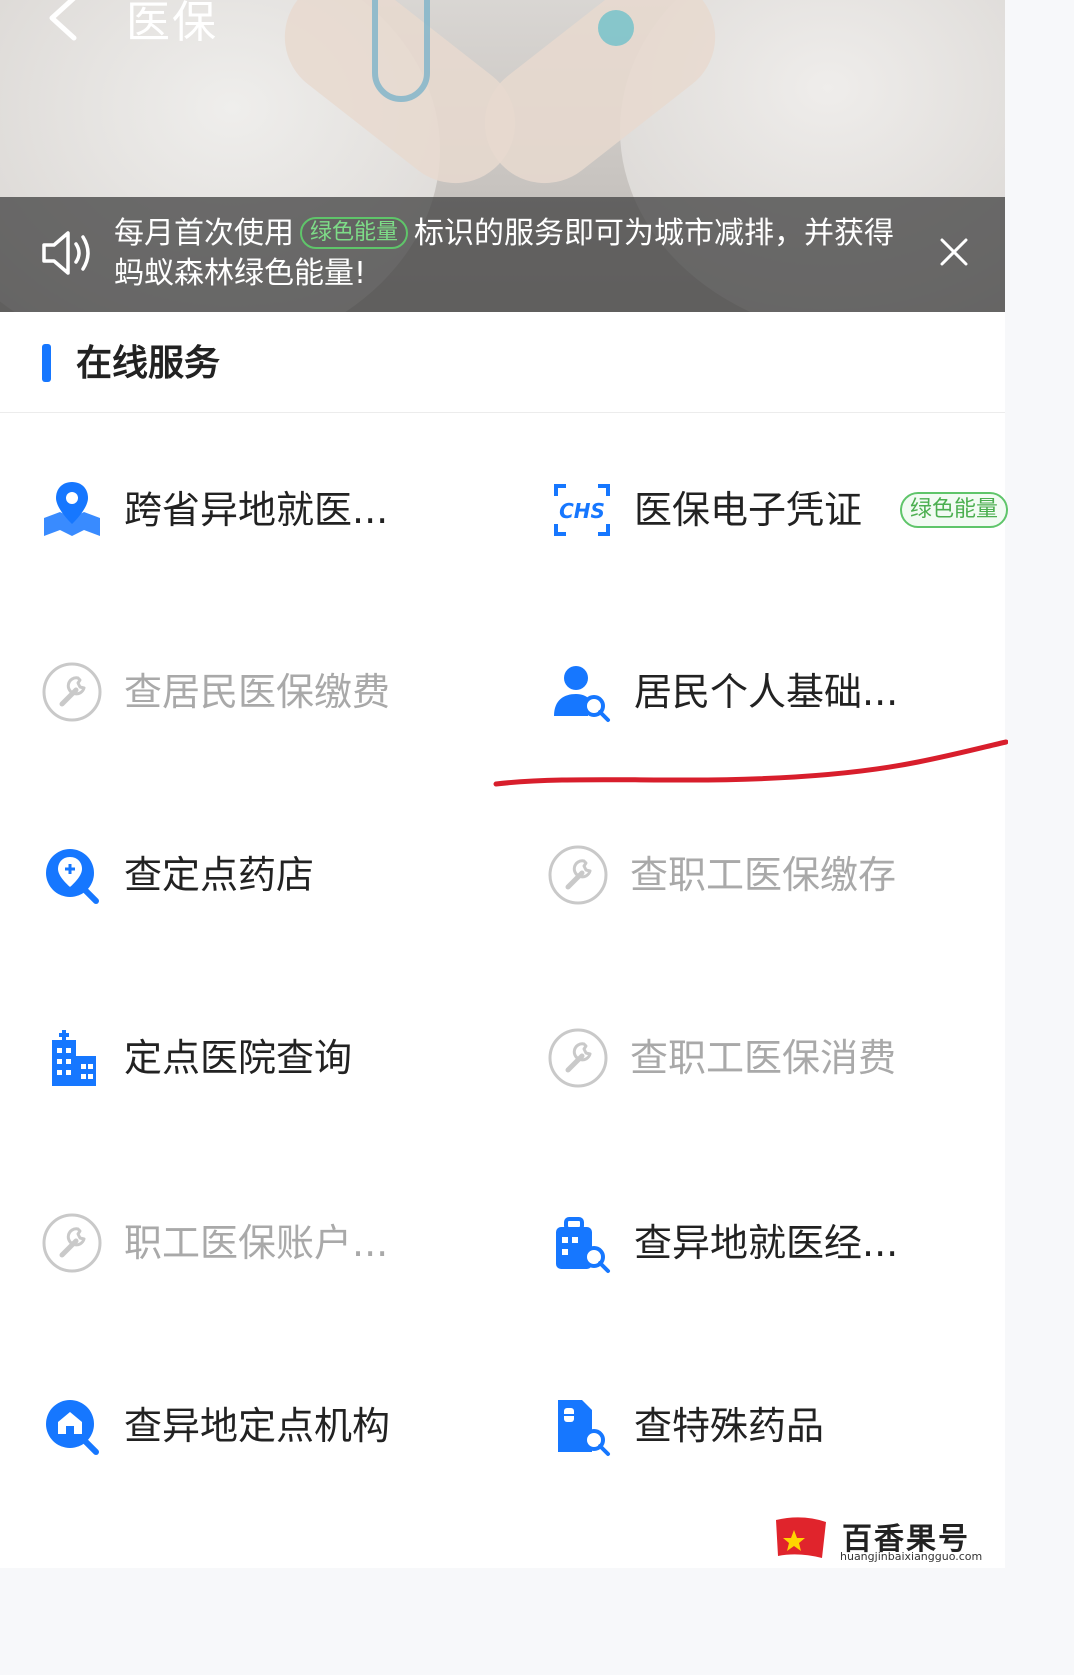  What do you see at coordinates (584, 1428) in the screenshot?
I see `medicine-doc-search-icon` at bounding box center [584, 1428].